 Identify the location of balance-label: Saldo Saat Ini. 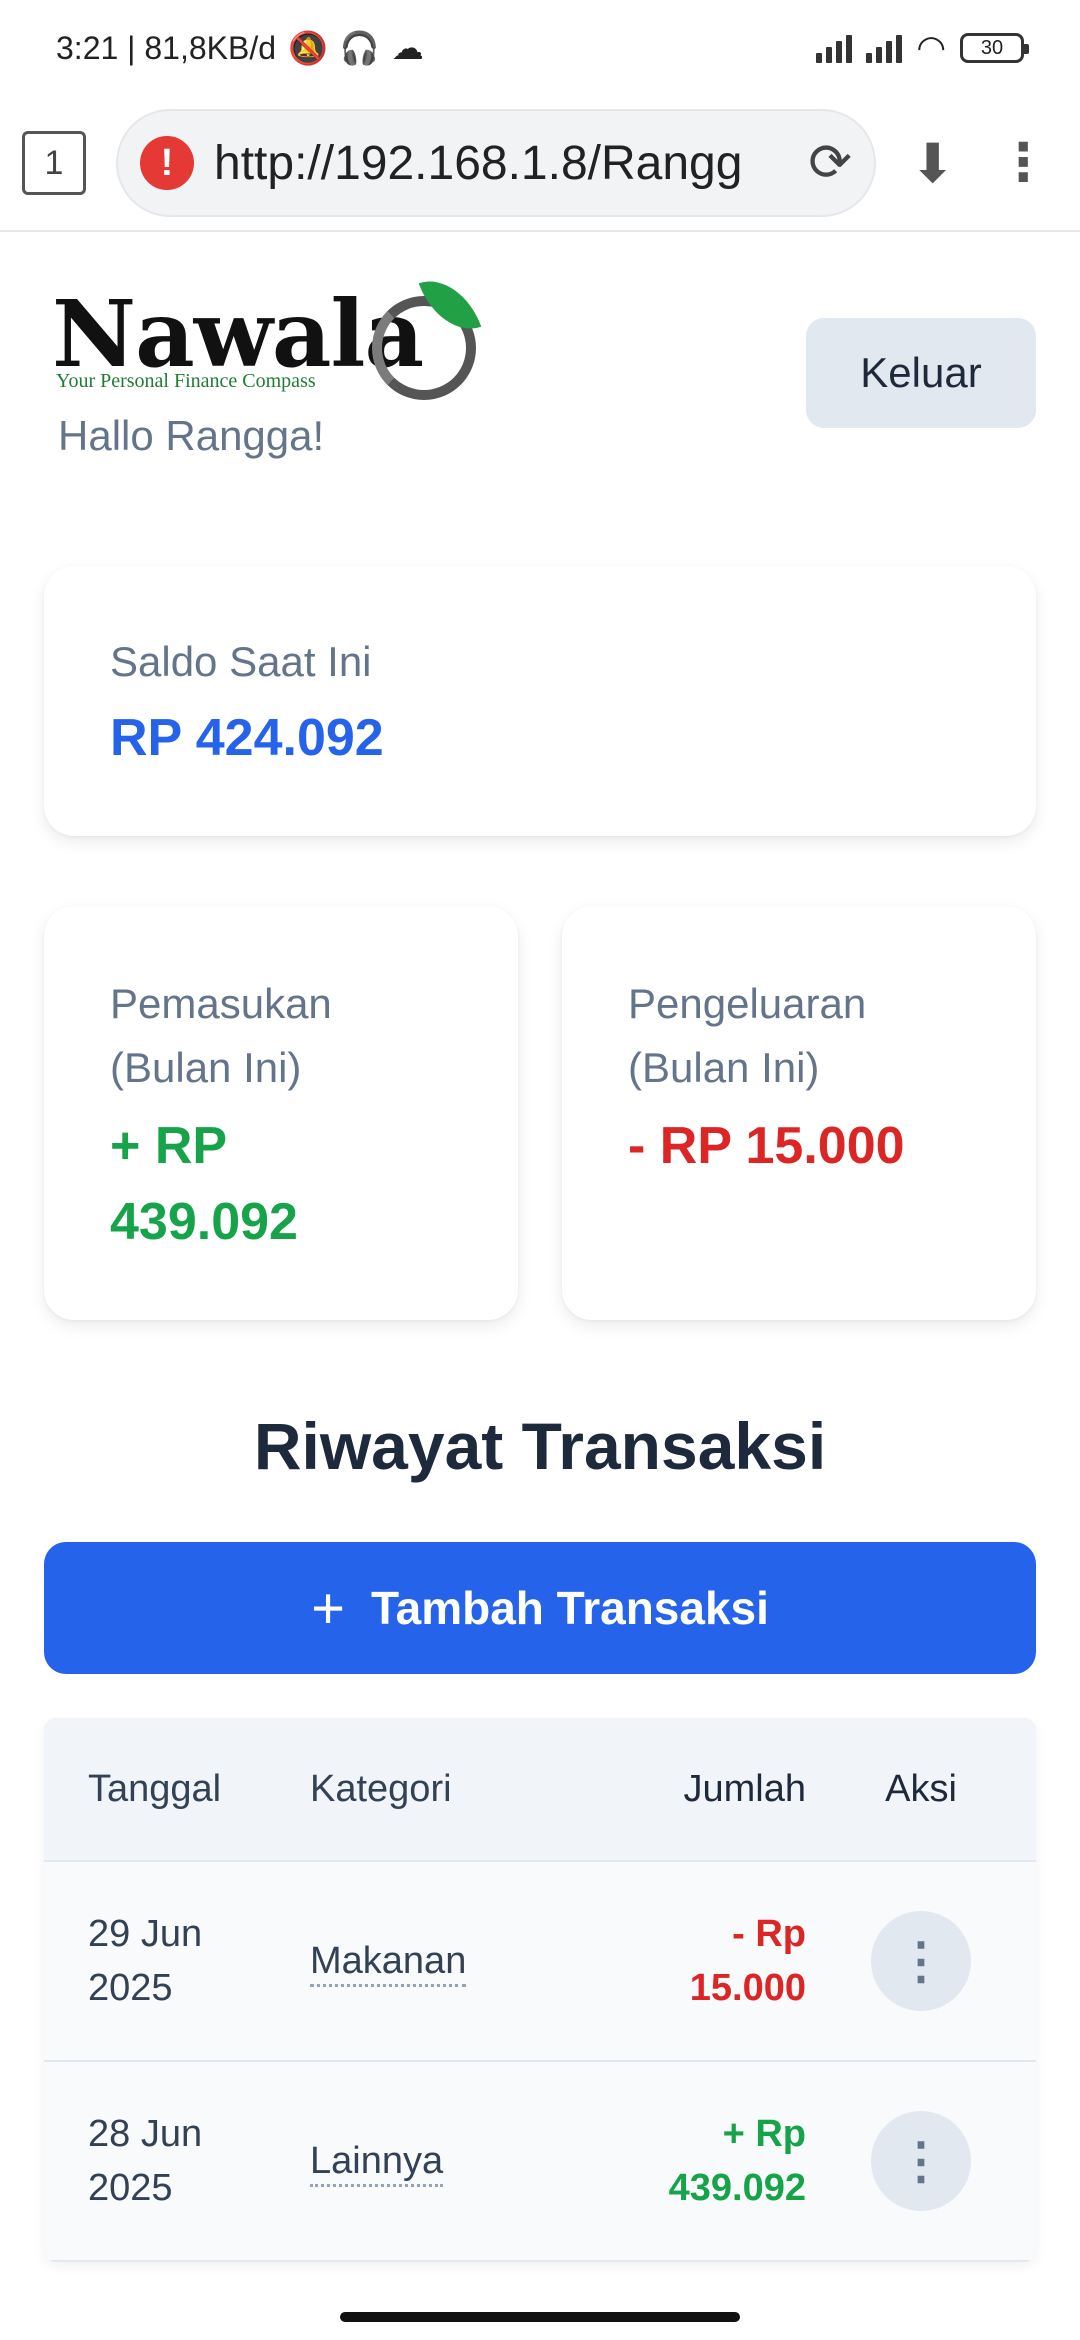
(241, 661).